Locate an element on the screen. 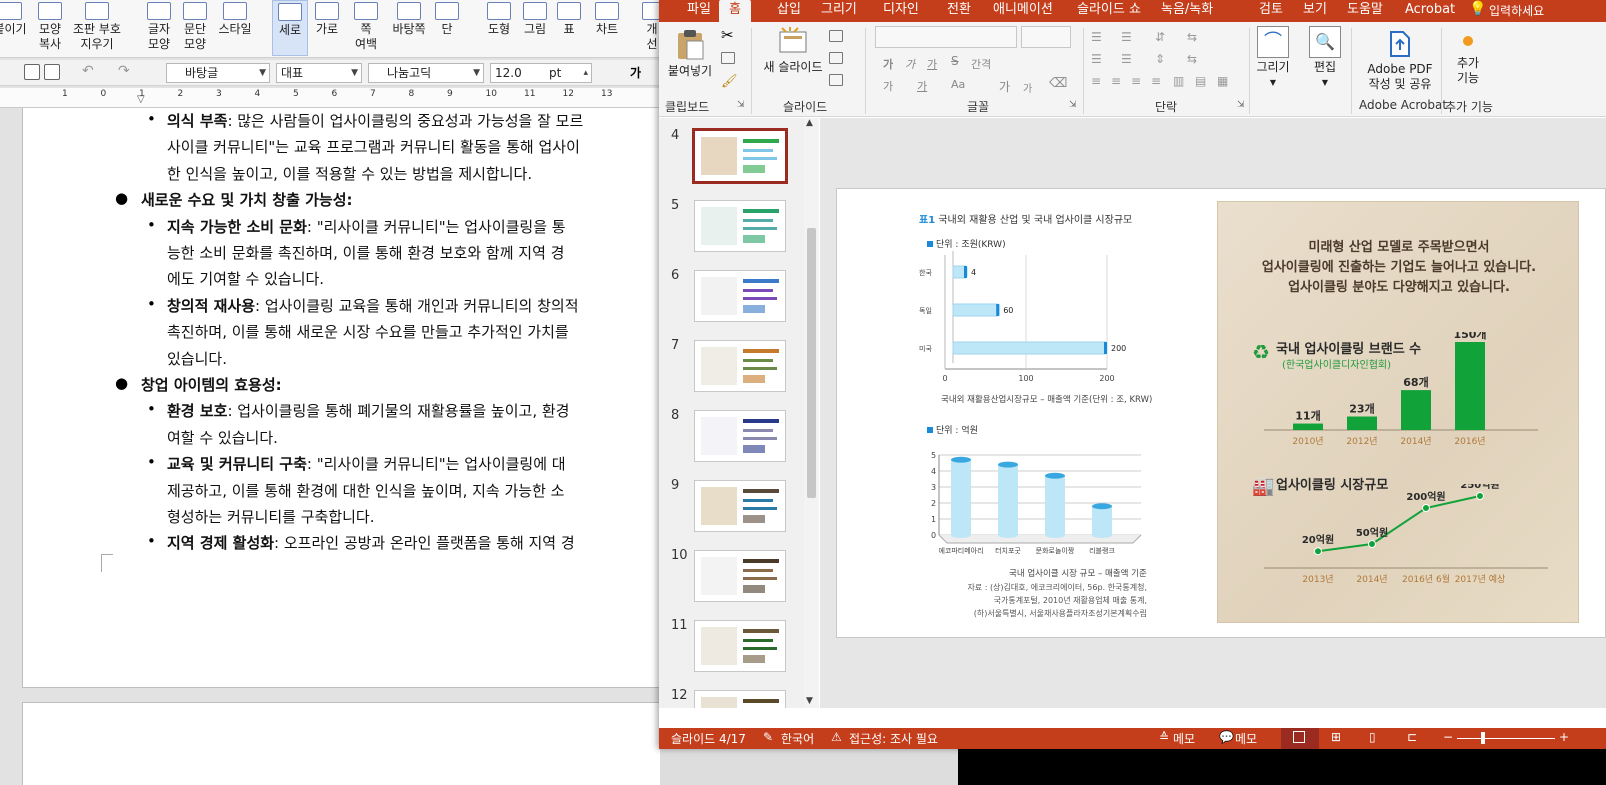  ribbon-tab: 보기 is located at coordinates (1315, 11).